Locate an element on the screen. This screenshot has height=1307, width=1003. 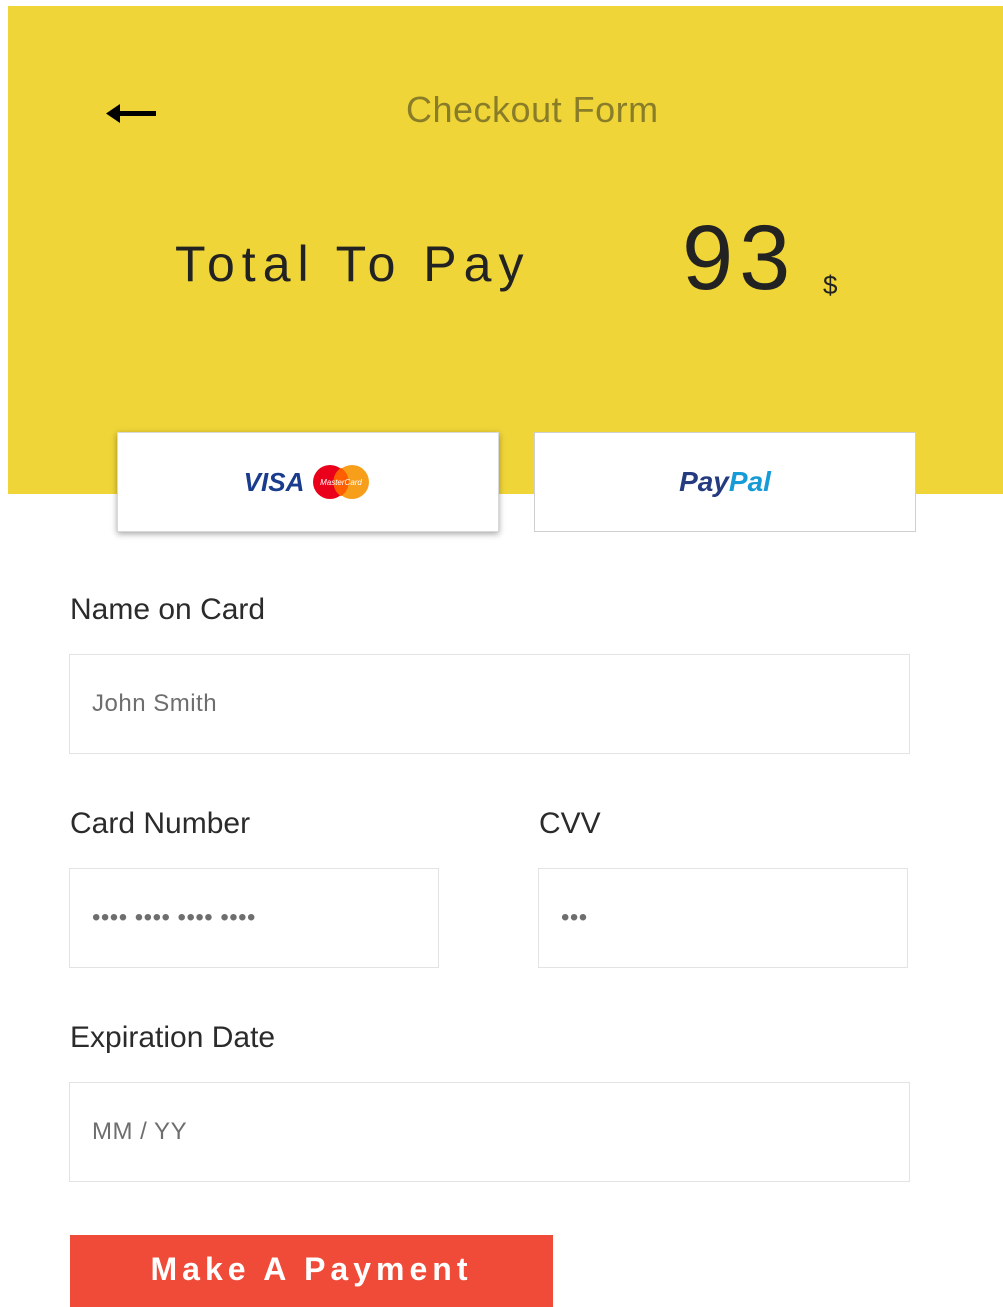
total-label: Total To Pay is located at coordinates (353, 264).